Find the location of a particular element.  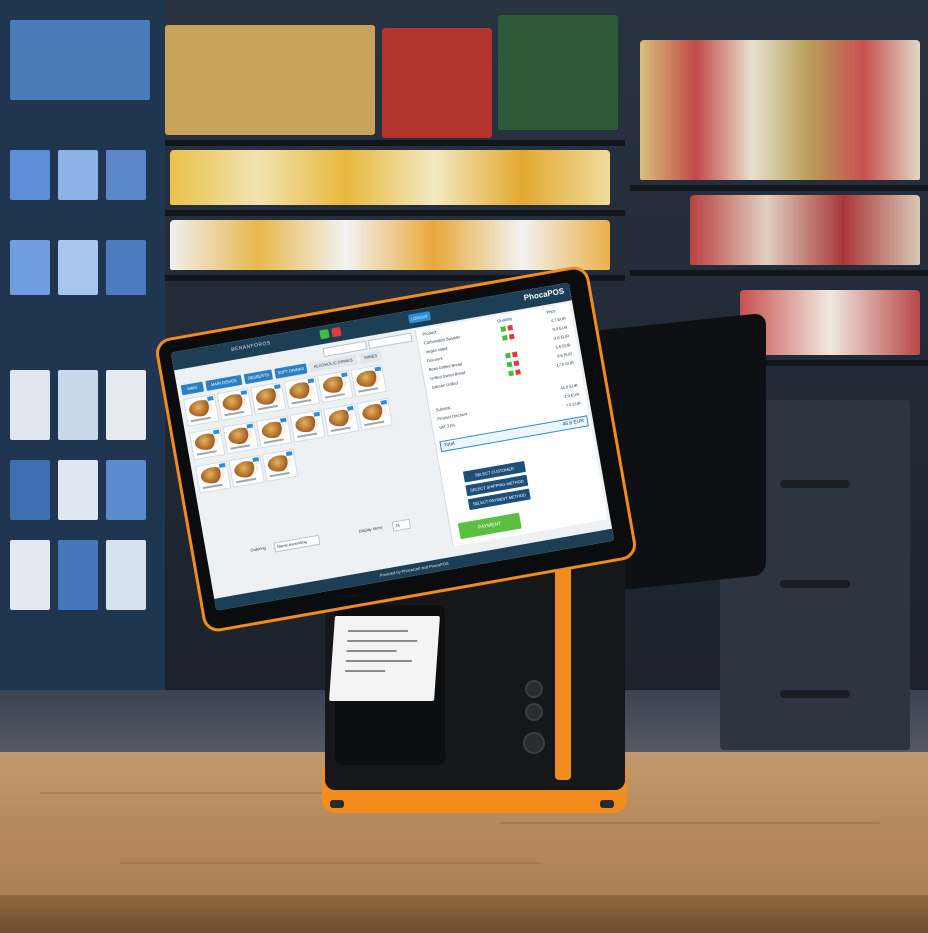

column-price: Price is located at coordinates (551, 311).